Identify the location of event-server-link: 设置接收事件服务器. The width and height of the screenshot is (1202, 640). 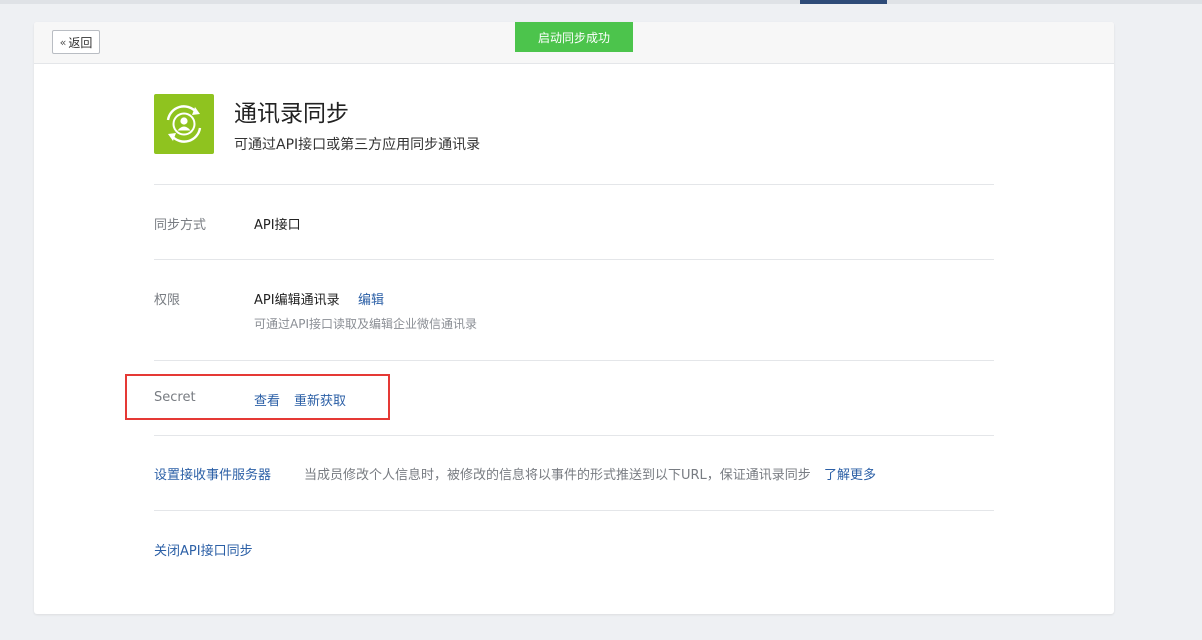
(212, 473).